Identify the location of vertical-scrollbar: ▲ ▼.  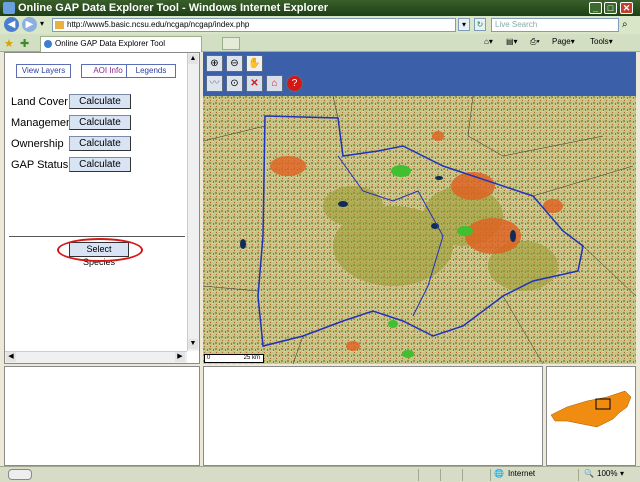
(193, 202).